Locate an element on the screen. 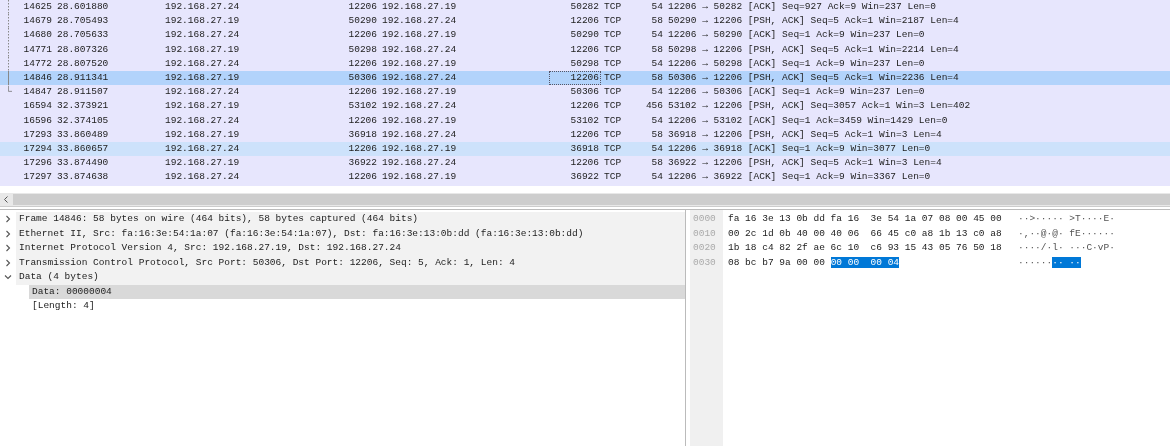  table-cell-text: 33.874638 is located at coordinates (83, 177).